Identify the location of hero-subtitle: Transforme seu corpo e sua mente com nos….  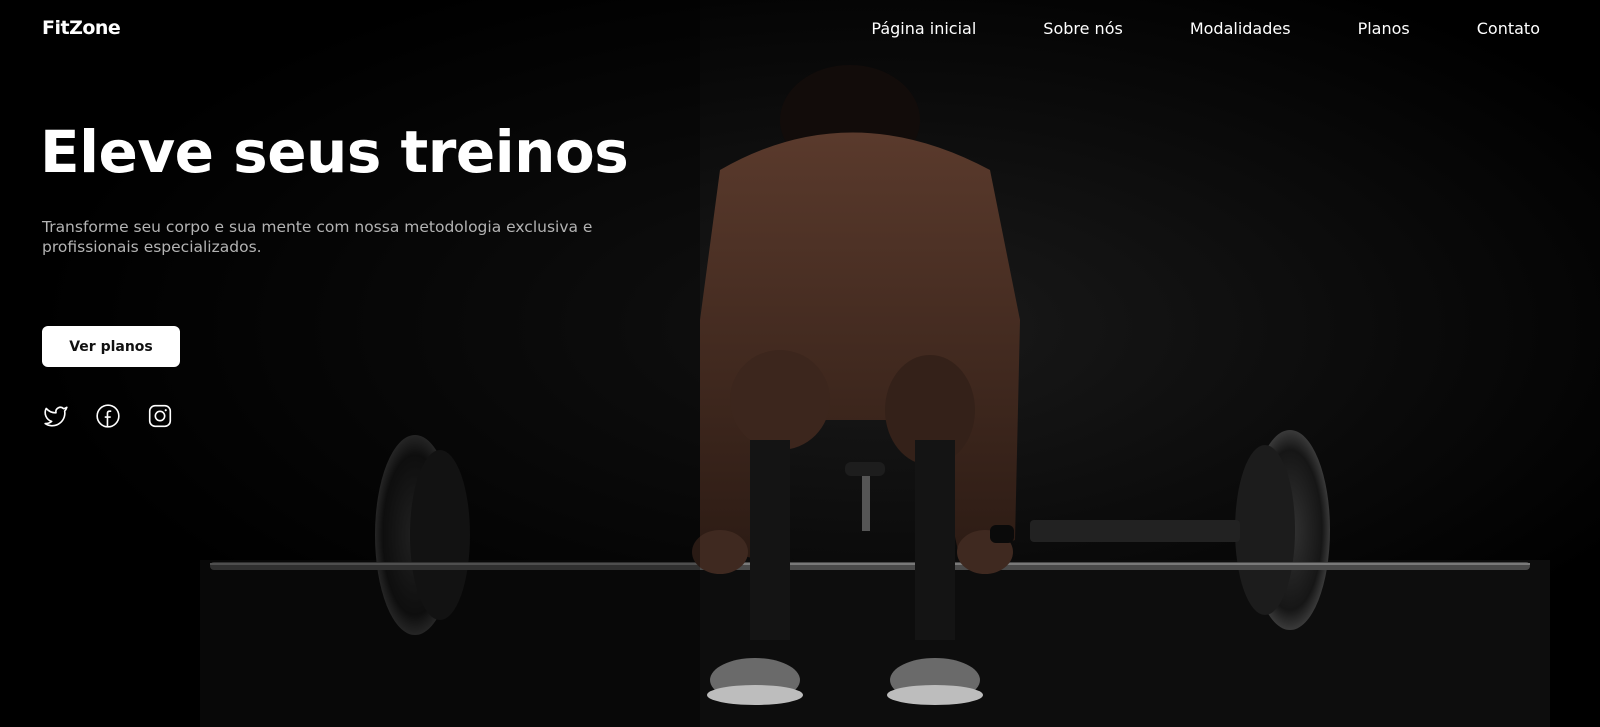
(317, 237).